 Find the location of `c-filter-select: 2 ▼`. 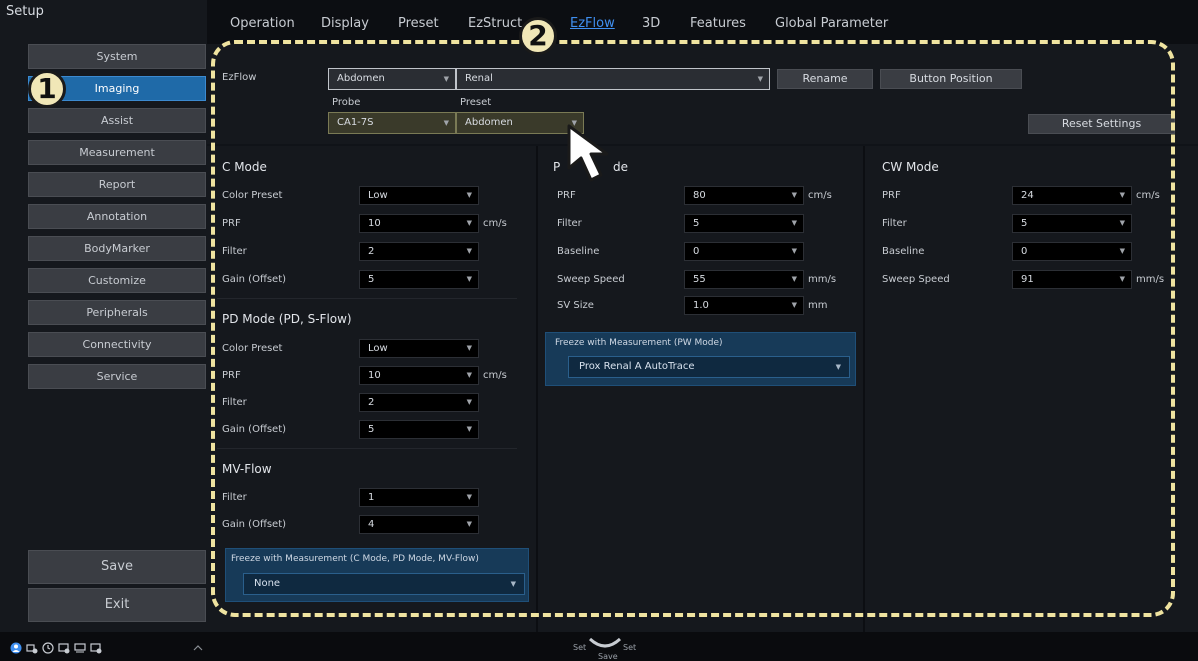

c-filter-select: 2 ▼ is located at coordinates (419, 251).